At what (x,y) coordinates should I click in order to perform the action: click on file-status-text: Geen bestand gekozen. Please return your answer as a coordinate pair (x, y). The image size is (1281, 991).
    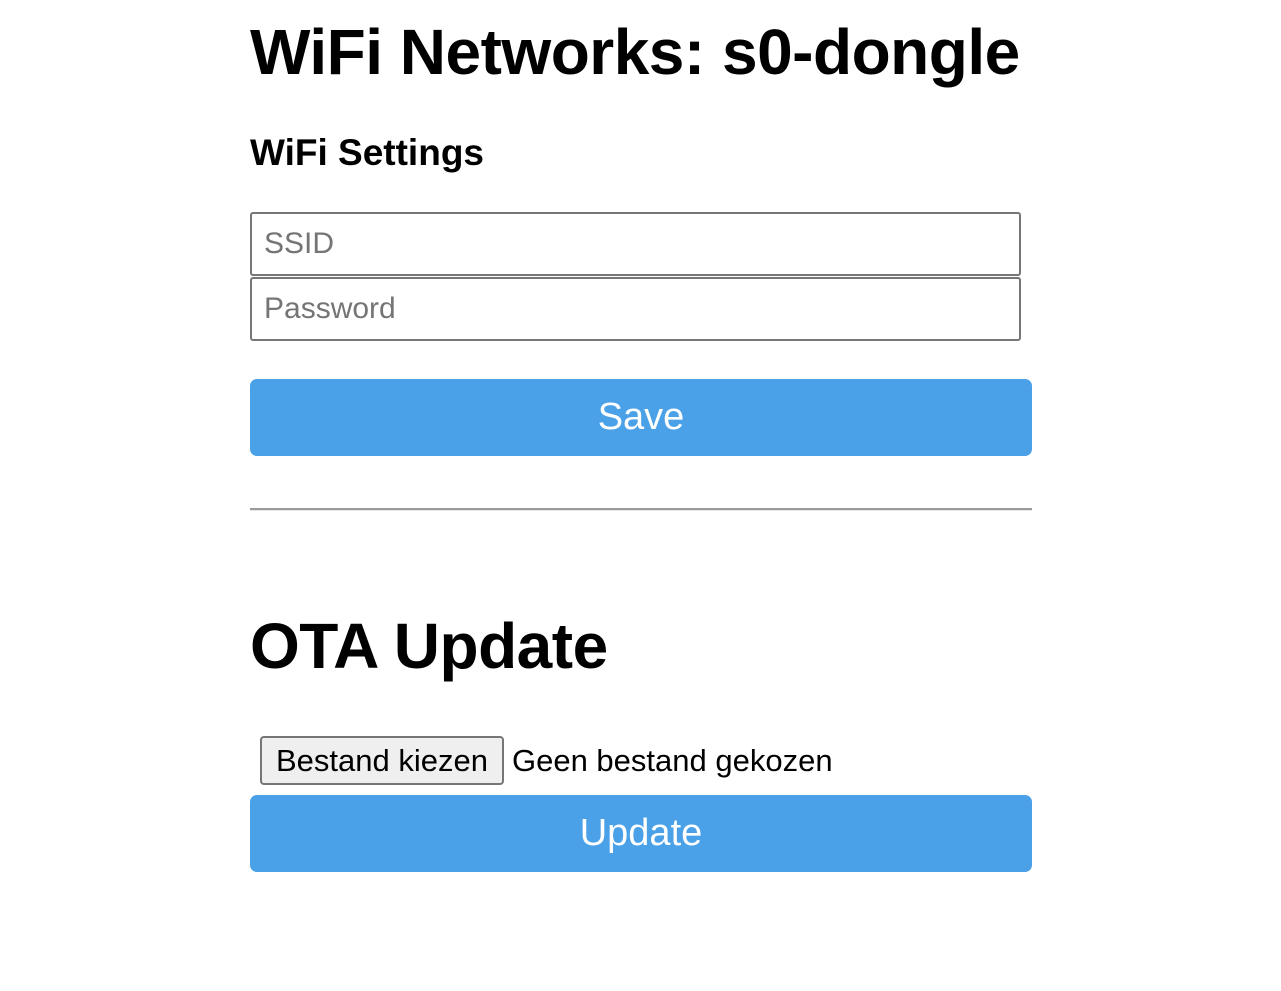
    Looking at the image, I should click on (672, 760).